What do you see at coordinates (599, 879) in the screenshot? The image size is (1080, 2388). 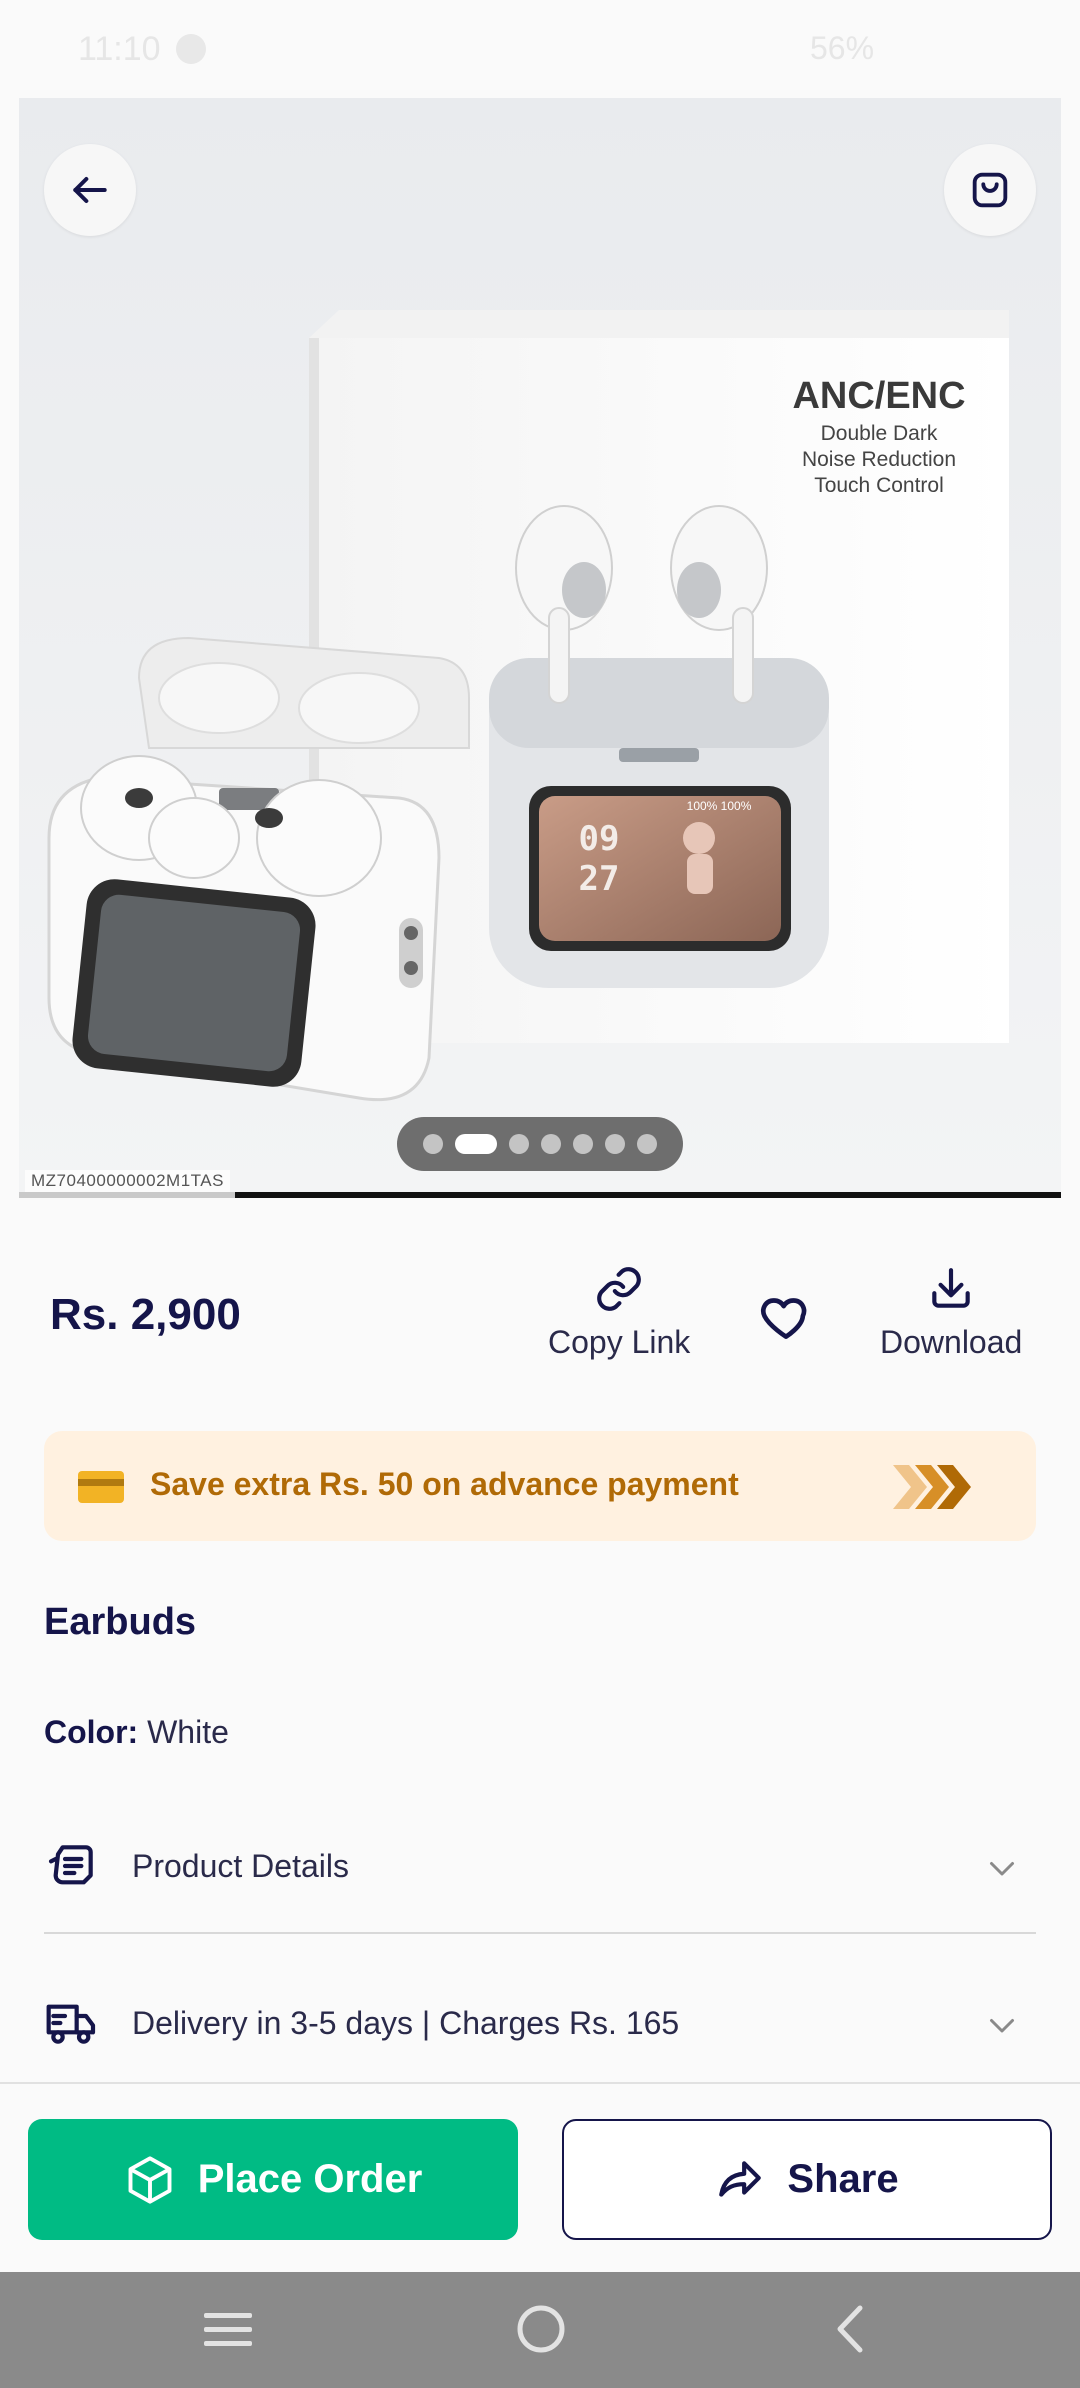 I see `screen-minute: 27` at bounding box center [599, 879].